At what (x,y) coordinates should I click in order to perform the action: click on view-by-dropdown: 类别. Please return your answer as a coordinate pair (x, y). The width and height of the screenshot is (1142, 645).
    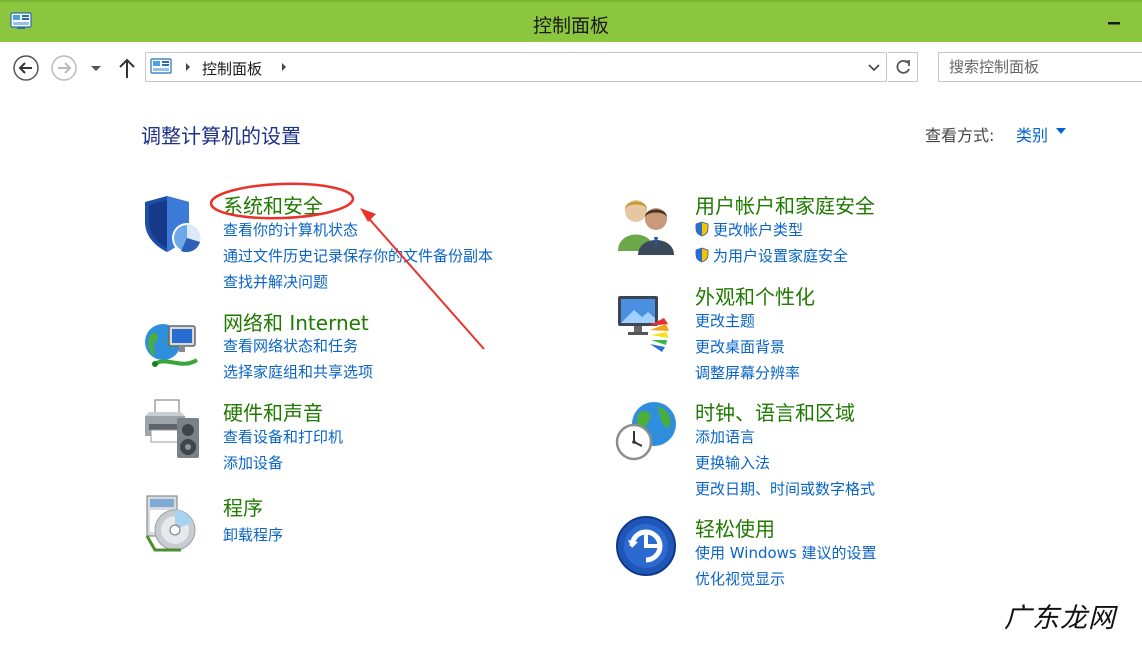
    Looking at the image, I should click on (1032, 134).